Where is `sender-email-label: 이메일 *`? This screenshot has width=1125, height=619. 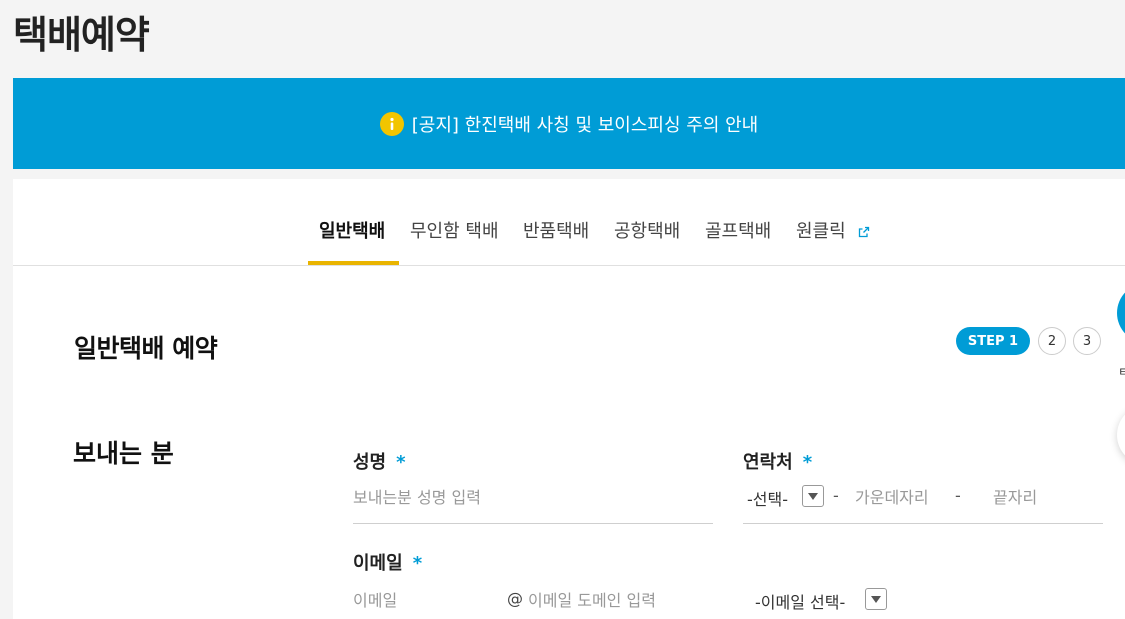
sender-email-label: 이메일 * is located at coordinates (387, 562).